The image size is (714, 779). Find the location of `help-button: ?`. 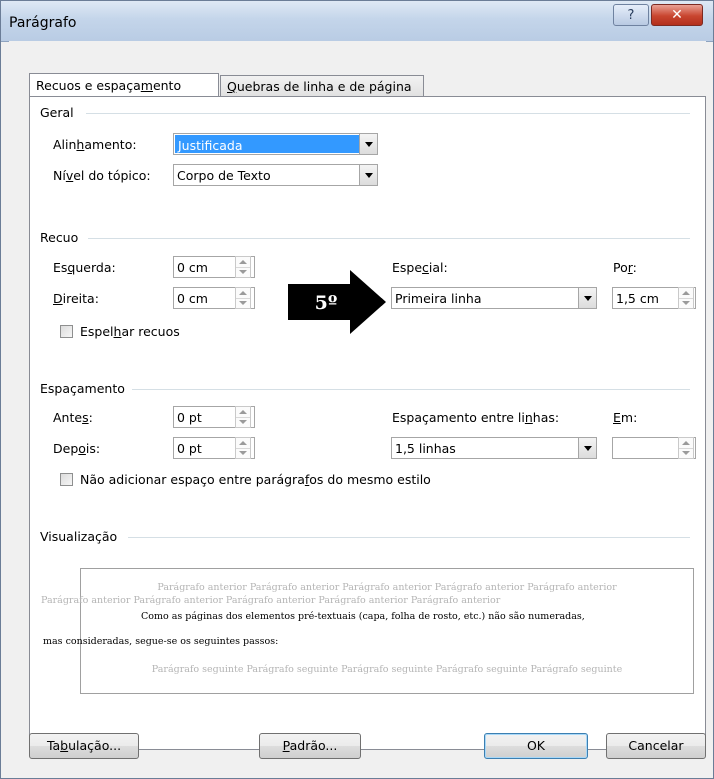

help-button: ? is located at coordinates (631, 15).